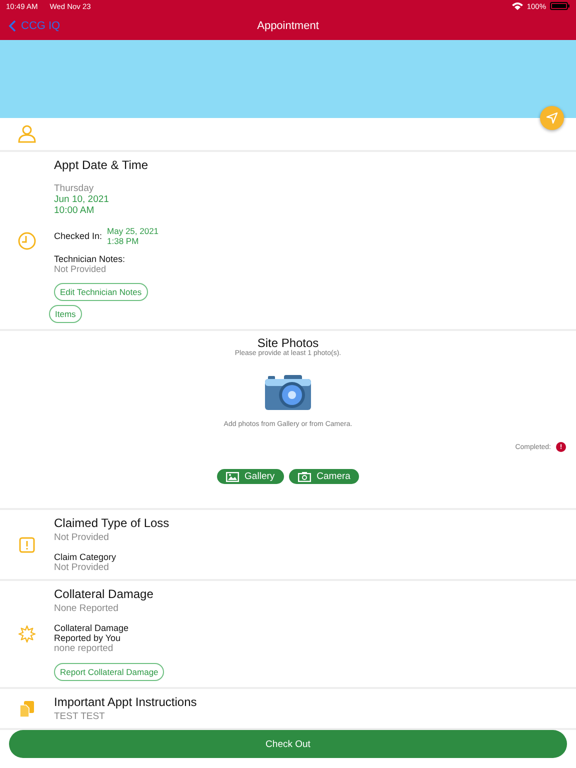 This screenshot has width=576, height=768. Describe the element at coordinates (81, 199) in the screenshot. I see `appt-date: Jun 10, 2021` at that location.